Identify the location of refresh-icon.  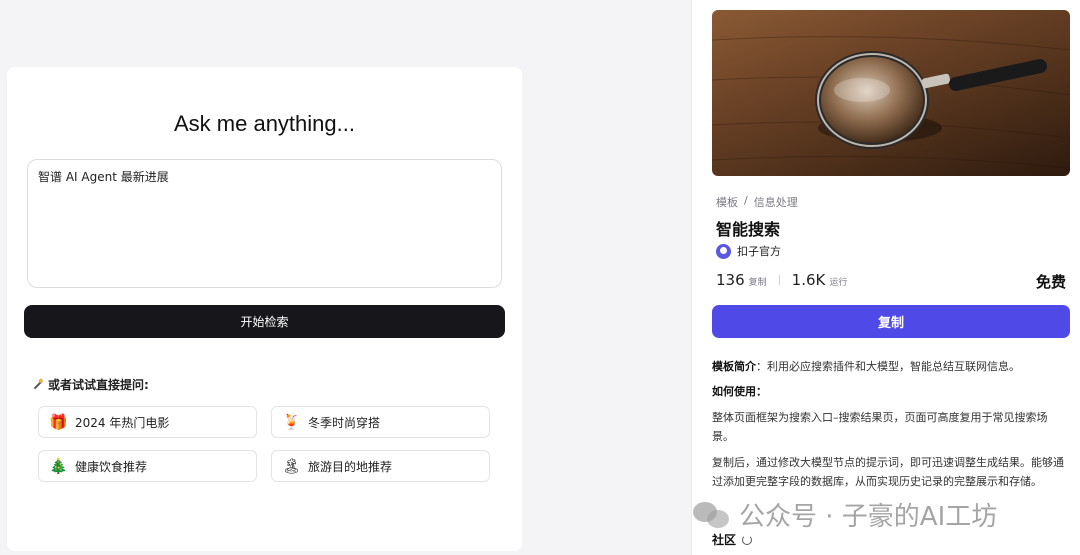
(747, 539).